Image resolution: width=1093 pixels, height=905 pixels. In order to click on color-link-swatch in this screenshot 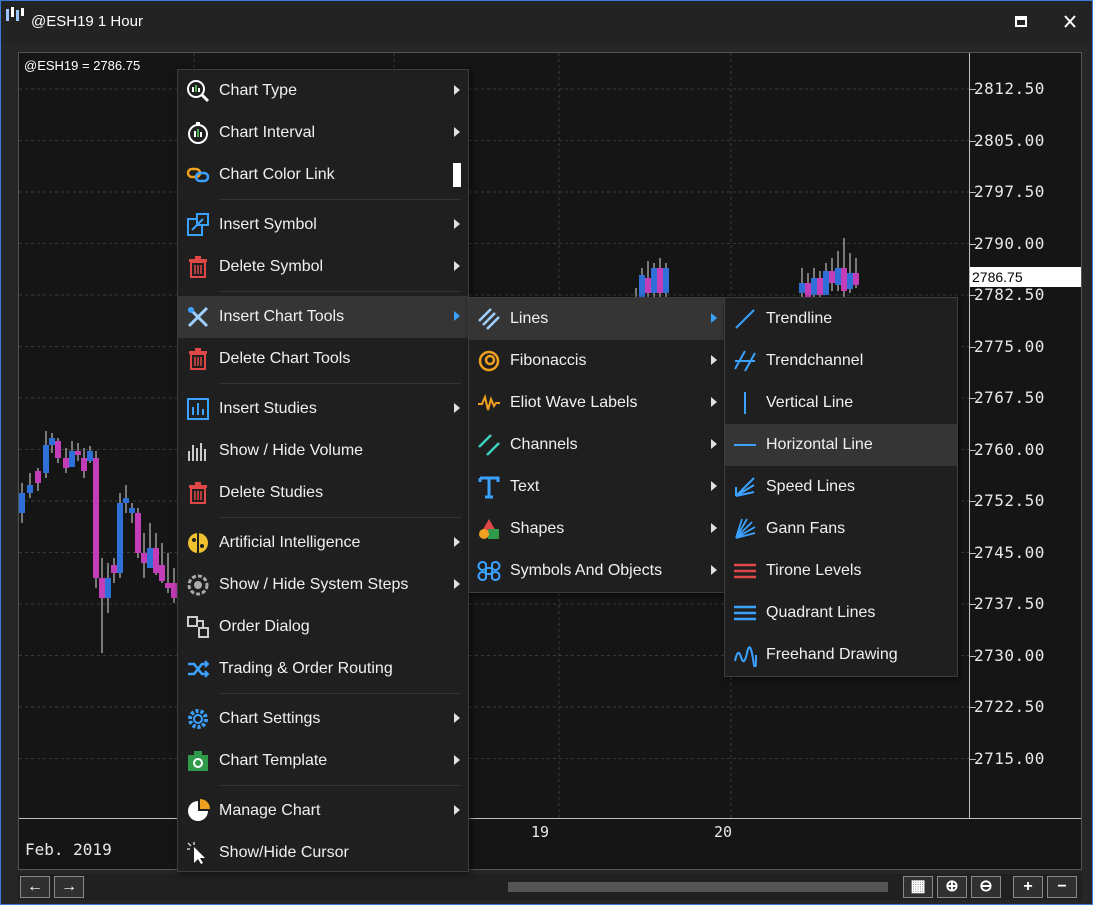, I will do `click(457, 175)`.